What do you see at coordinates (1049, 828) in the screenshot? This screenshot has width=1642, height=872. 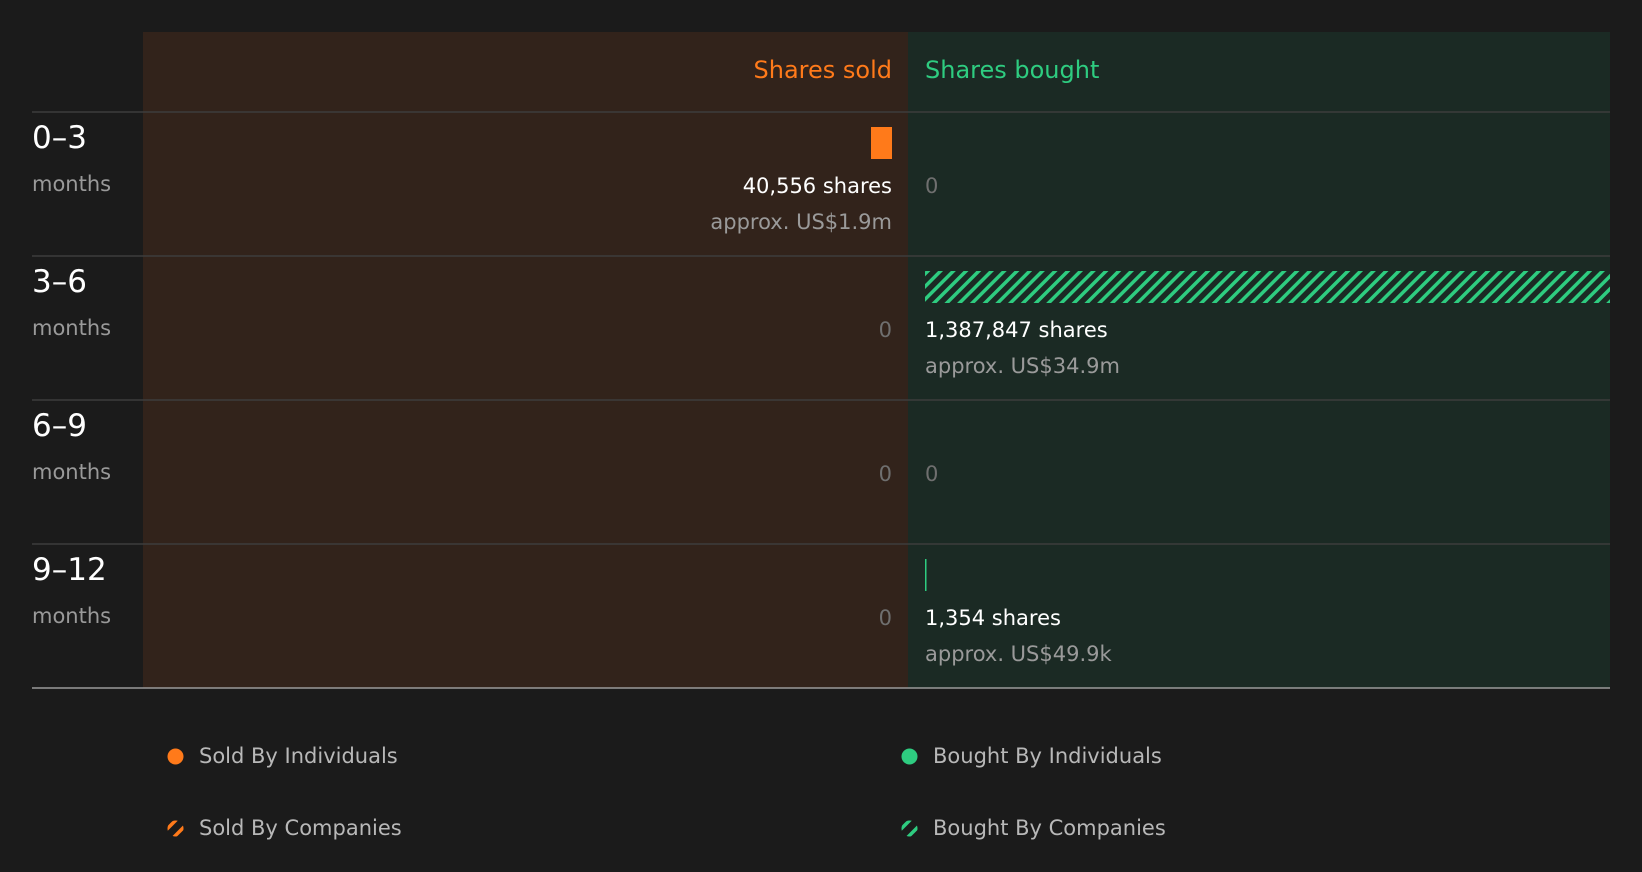 I see `legend-label: Bought By Companies` at bounding box center [1049, 828].